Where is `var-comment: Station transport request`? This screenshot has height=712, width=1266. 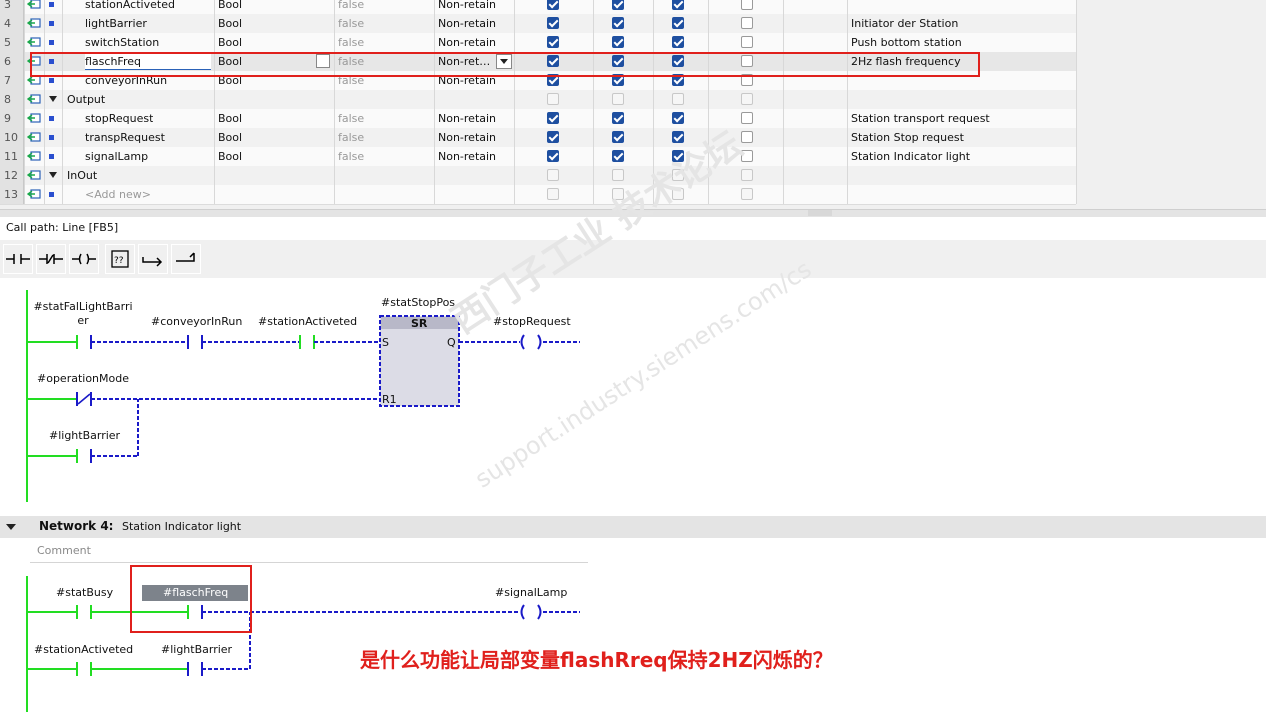
var-comment: Station transport request is located at coordinates (920, 118).